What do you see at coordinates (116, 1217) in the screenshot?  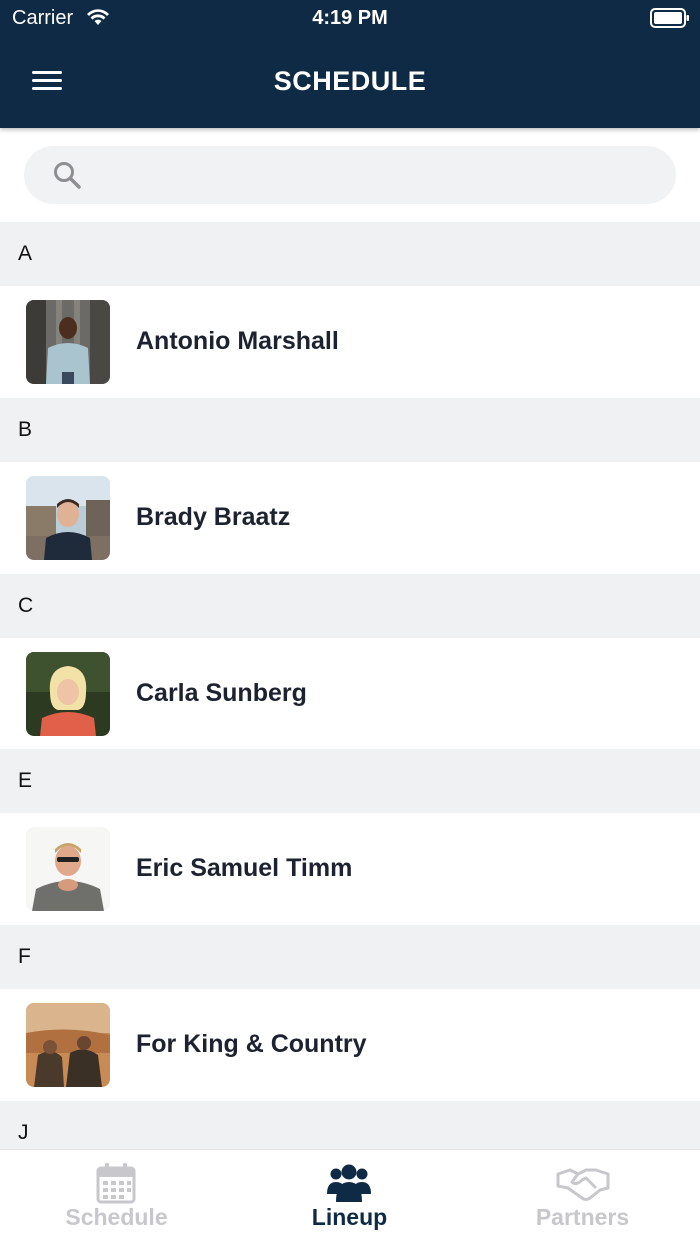 I see `tab-label: Schedule` at bounding box center [116, 1217].